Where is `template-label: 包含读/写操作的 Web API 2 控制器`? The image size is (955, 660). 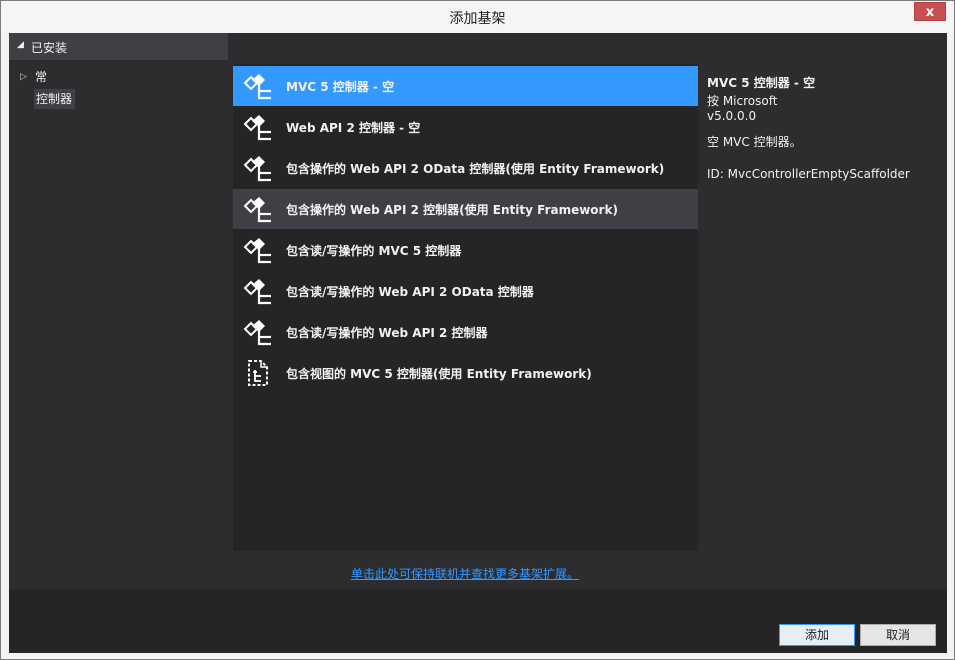
template-label: 包含读/写操作的 Web API 2 控制器 is located at coordinates (387, 333).